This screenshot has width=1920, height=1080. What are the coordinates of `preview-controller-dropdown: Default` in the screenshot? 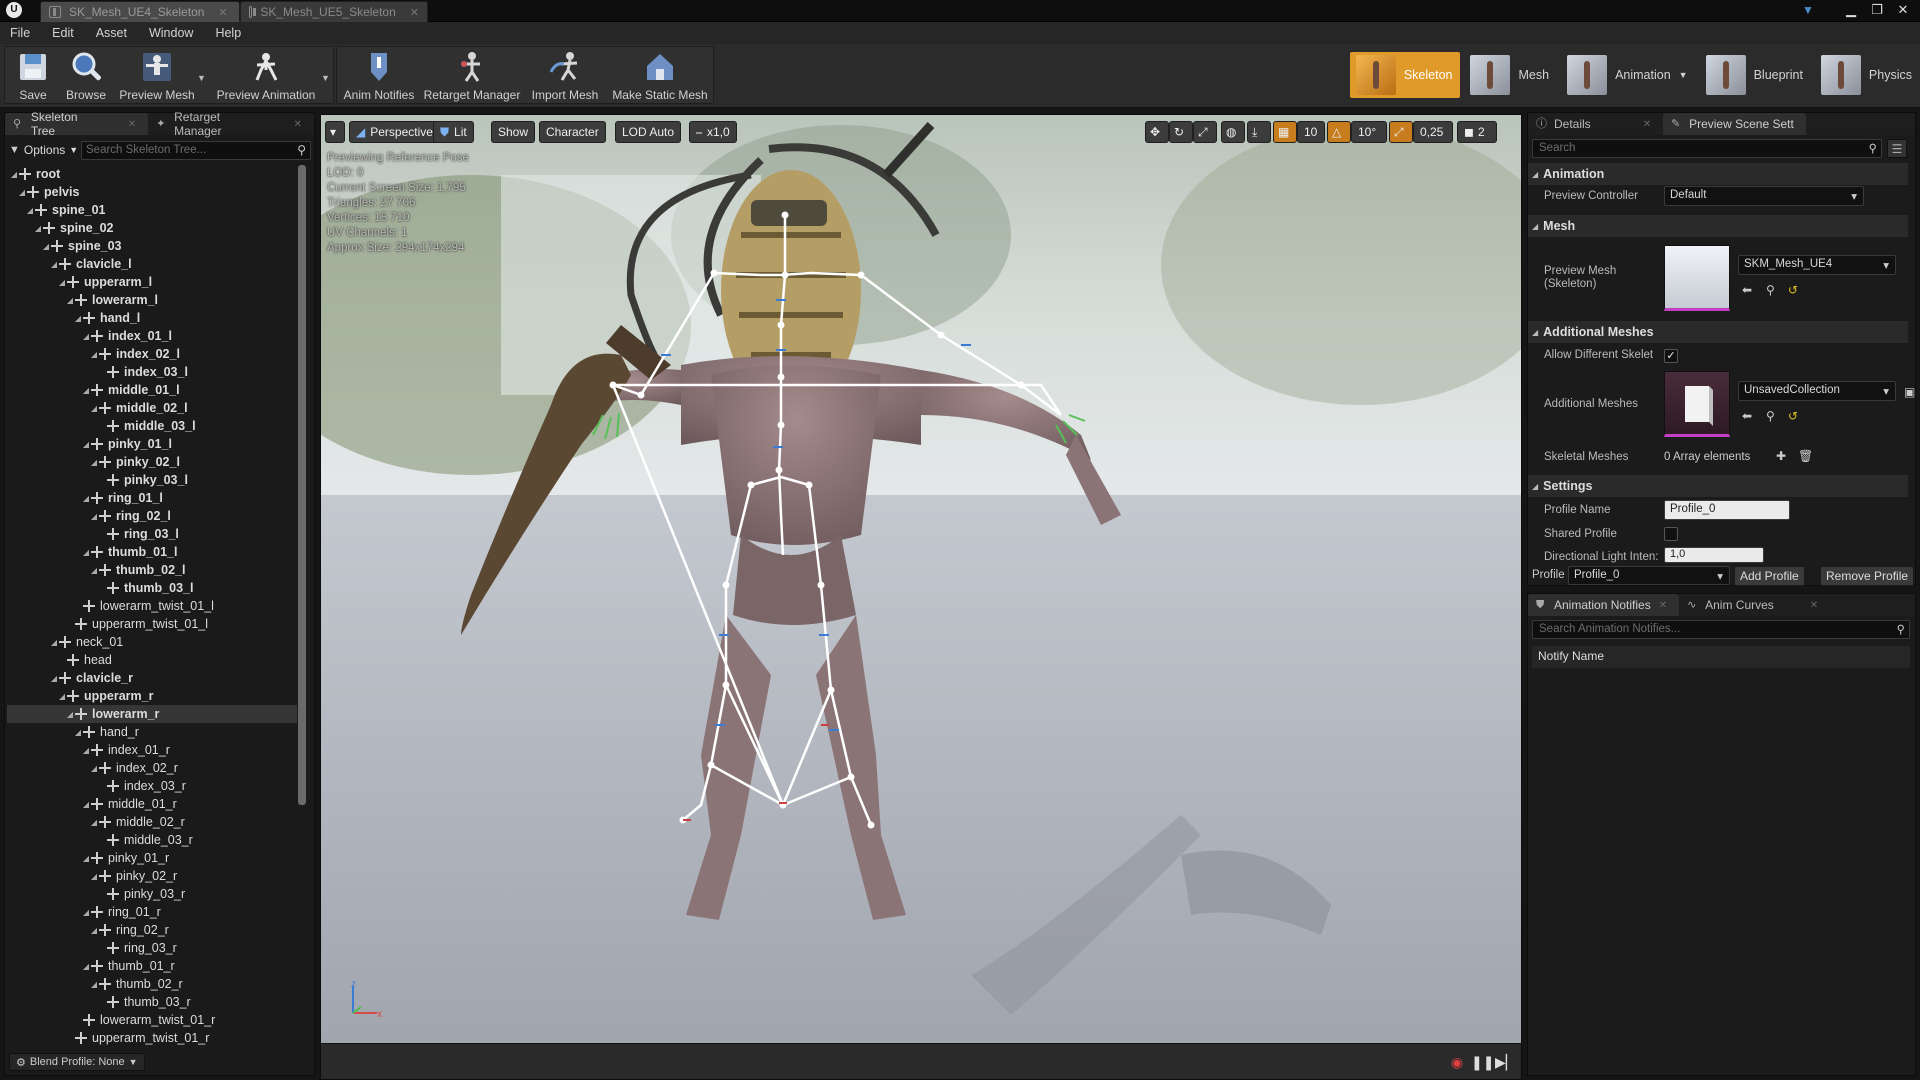 It's located at (1764, 196).